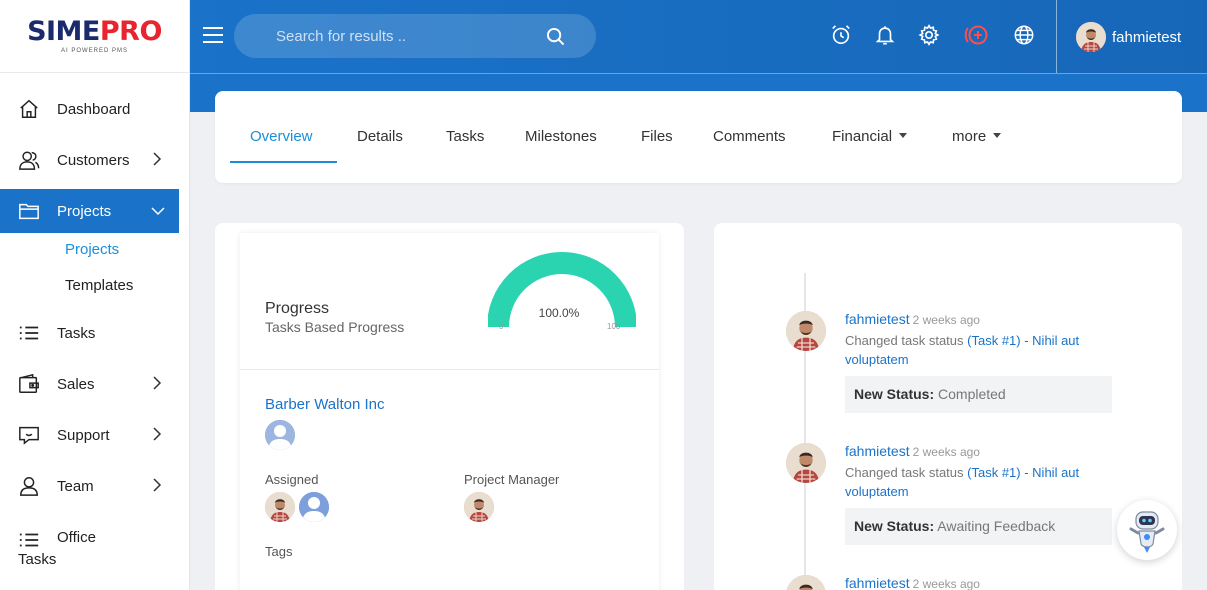 This screenshot has height=590, width=1207. Describe the element at coordinates (479, 507) in the screenshot. I see `project-manager-avatar` at that location.